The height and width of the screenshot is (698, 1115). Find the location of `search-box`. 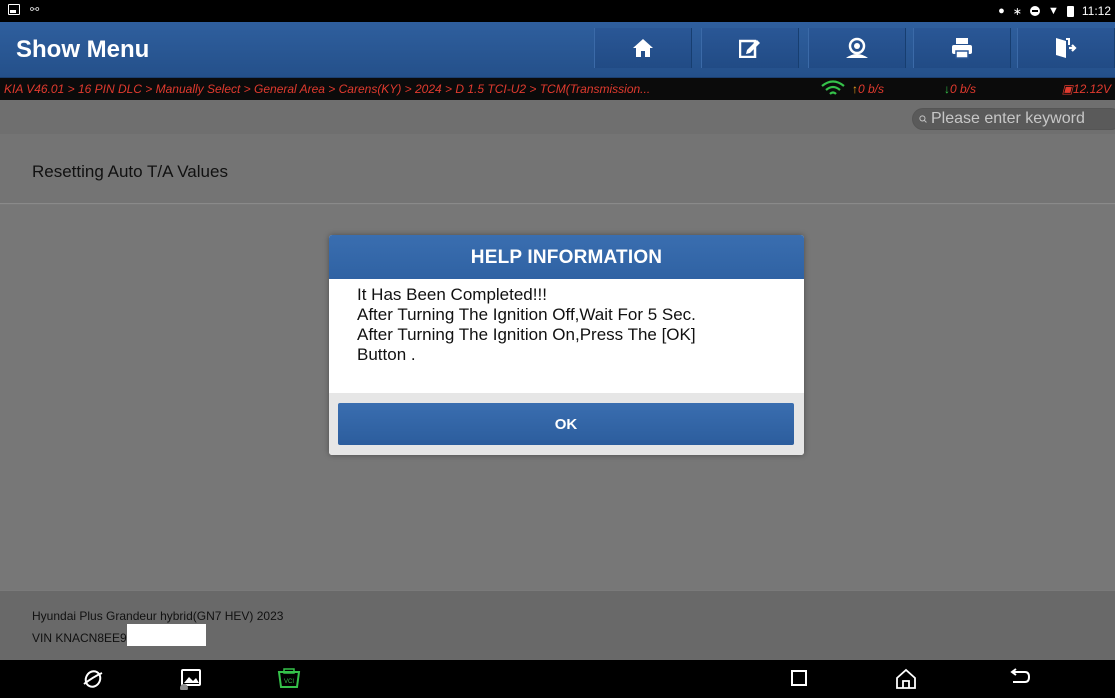

search-box is located at coordinates (1013, 119).